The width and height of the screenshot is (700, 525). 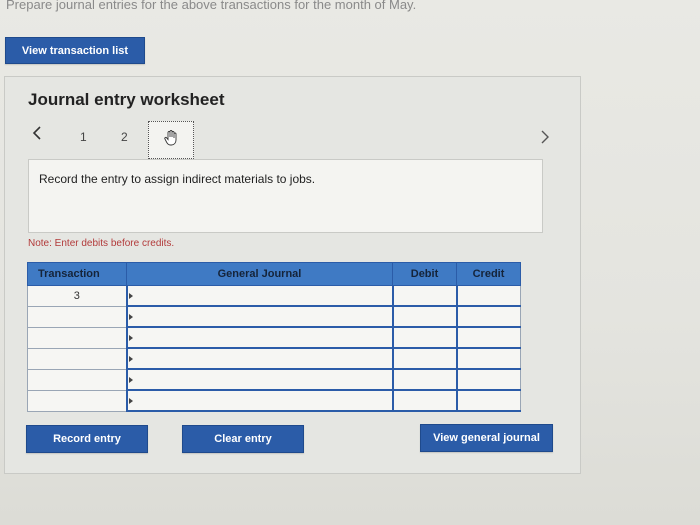 What do you see at coordinates (486, 438) in the screenshot?
I see `view-general-journal-button: View general journal` at bounding box center [486, 438].